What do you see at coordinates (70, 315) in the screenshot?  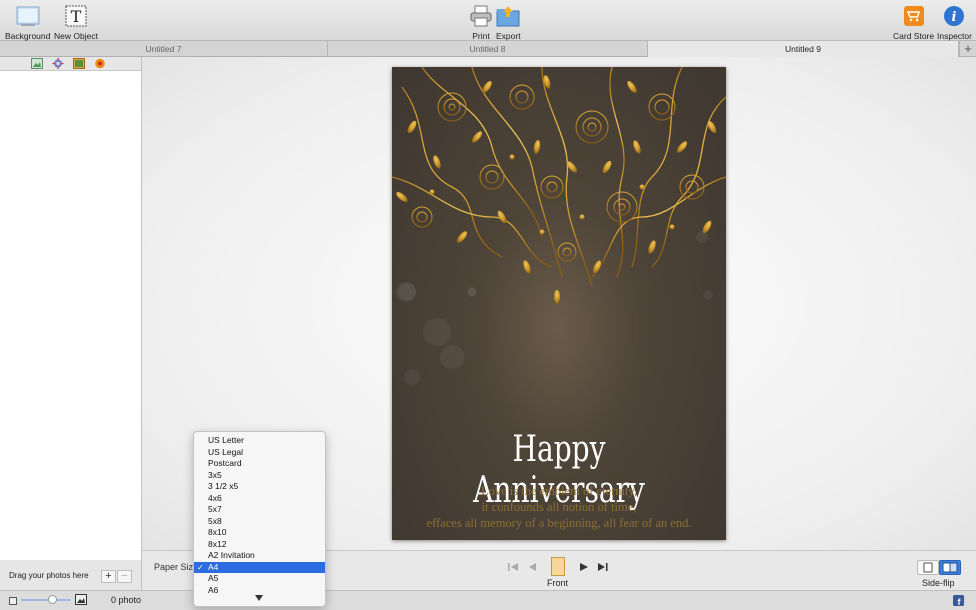 I see `photo-list` at bounding box center [70, 315].